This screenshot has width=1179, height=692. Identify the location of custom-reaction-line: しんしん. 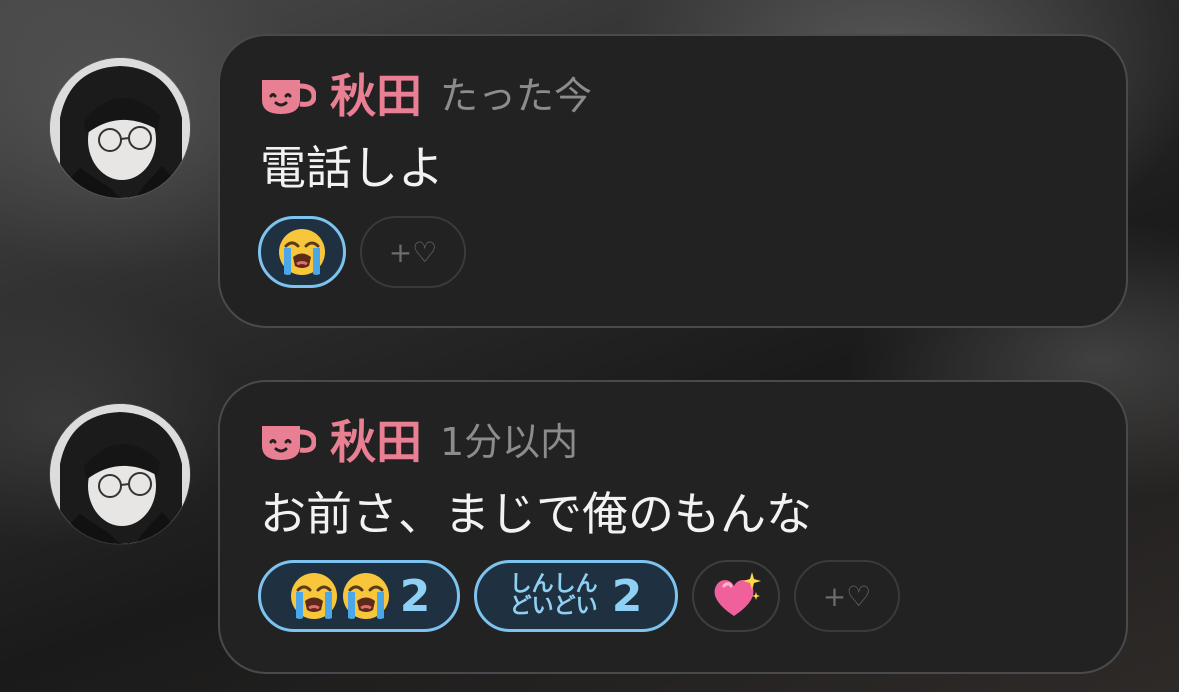
(553, 584).